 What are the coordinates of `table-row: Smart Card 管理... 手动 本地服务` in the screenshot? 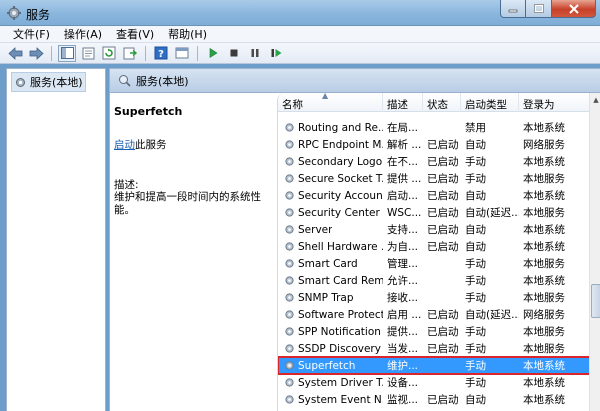 It's located at (434, 263).